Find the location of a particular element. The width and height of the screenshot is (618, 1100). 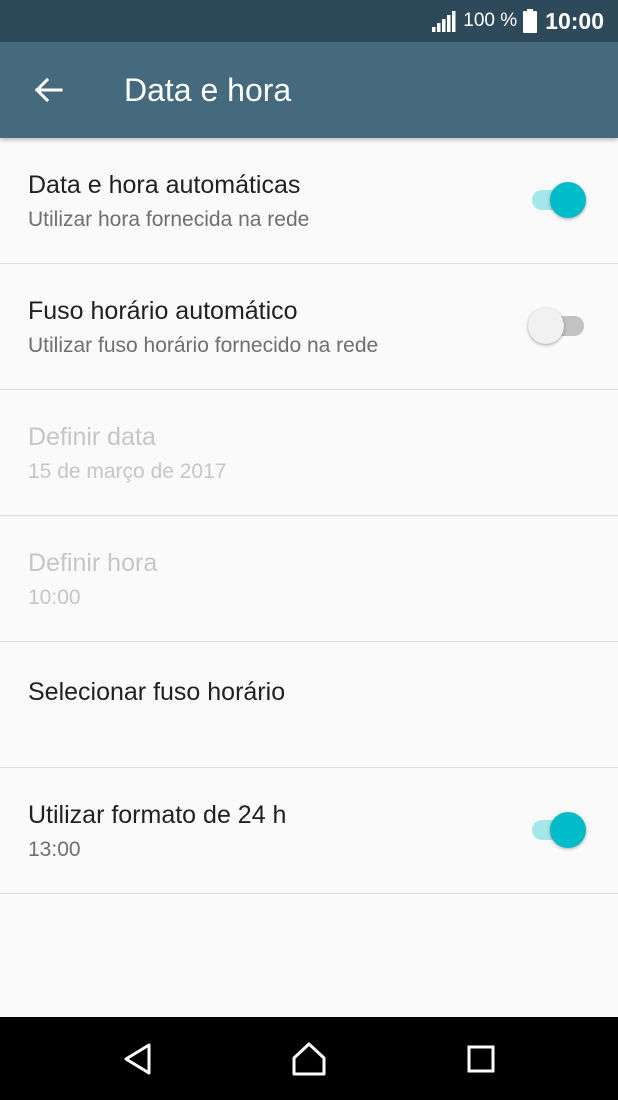

arrow-left-icon is located at coordinates (48, 90).